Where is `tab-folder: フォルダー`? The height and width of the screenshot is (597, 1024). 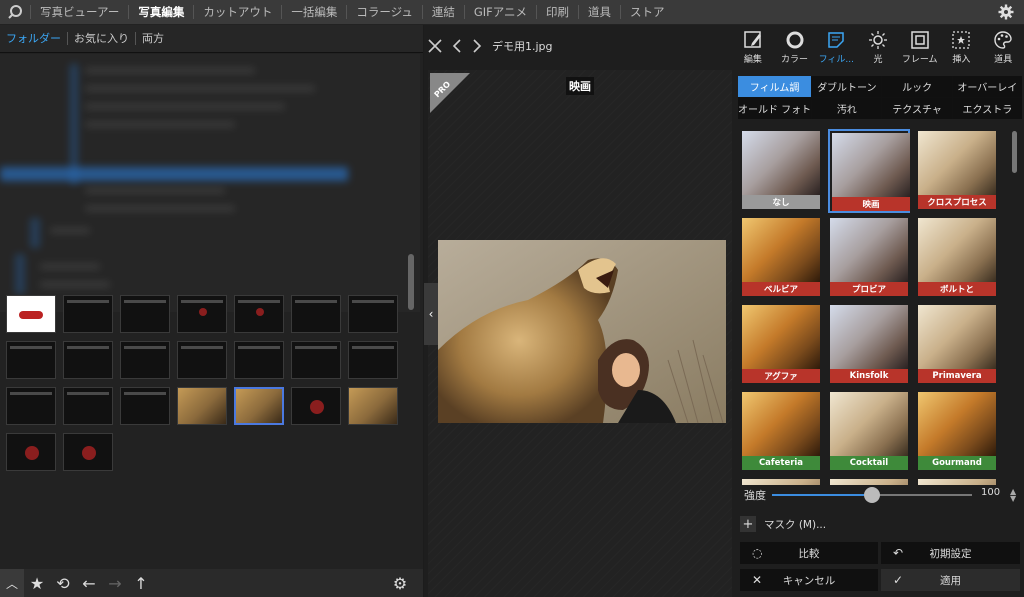
tab-folder: フォルダー is located at coordinates (36, 38).